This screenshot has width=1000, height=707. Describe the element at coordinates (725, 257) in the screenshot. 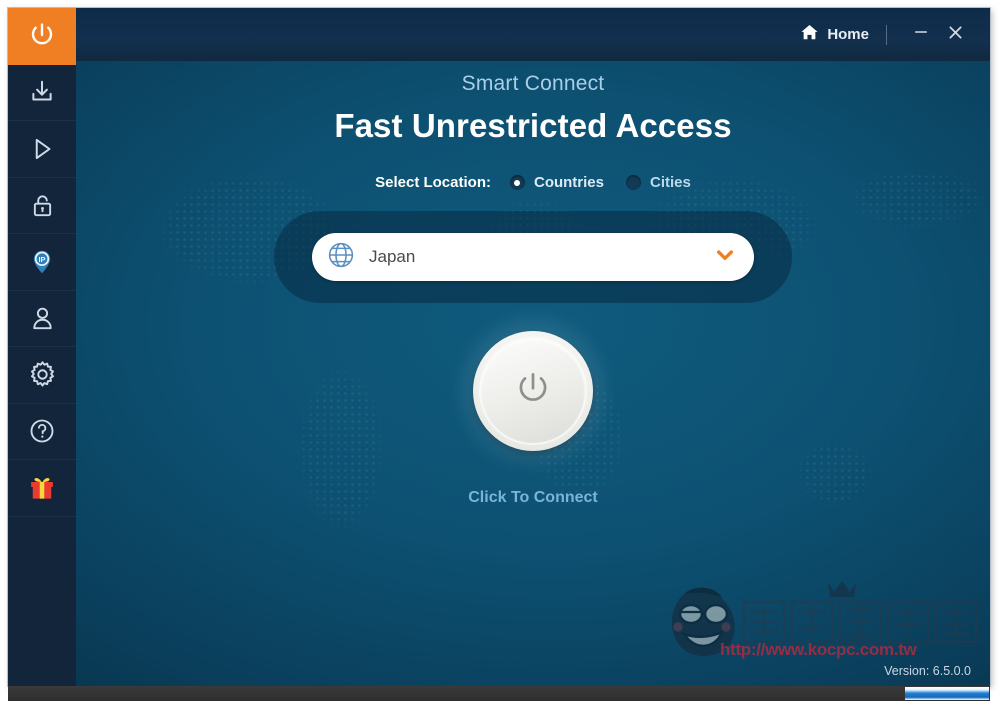

I see `chevron-down-icon` at that location.